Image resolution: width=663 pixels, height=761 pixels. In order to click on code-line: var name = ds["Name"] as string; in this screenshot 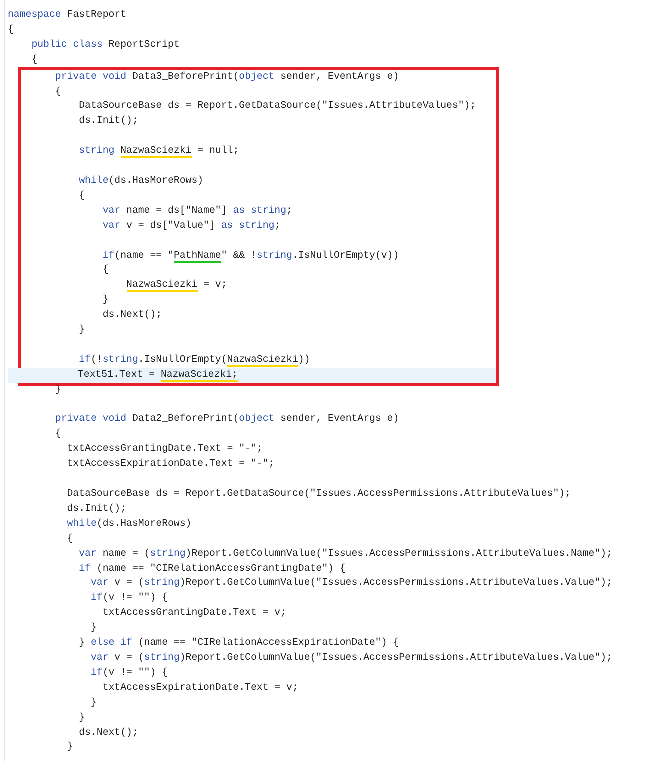, I will do `click(198, 211)`.